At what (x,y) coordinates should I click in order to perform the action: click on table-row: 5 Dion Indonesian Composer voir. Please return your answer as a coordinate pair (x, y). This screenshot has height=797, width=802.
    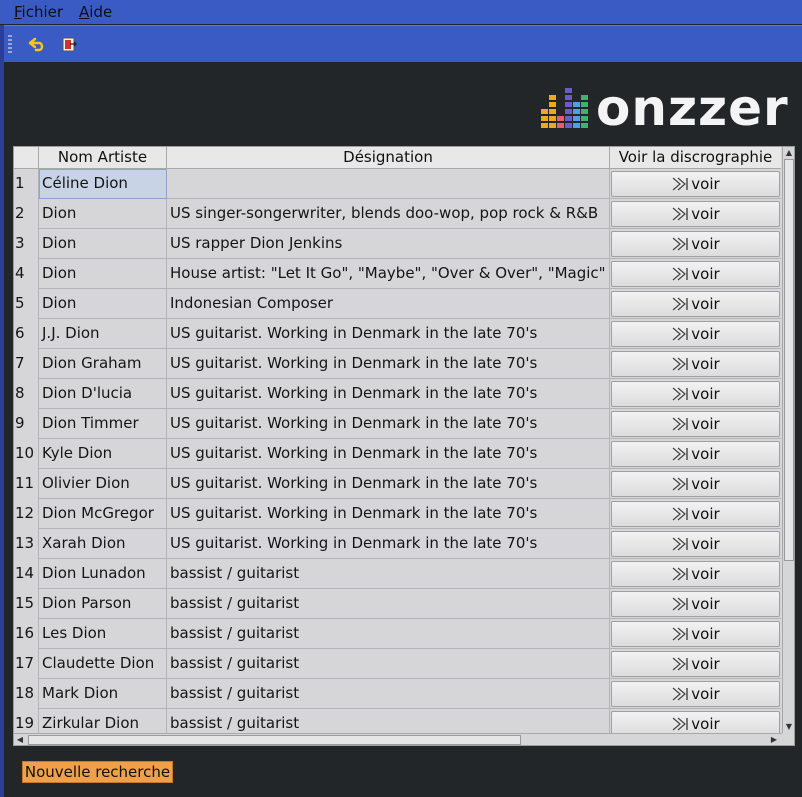
    Looking at the image, I should click on (397, 304).